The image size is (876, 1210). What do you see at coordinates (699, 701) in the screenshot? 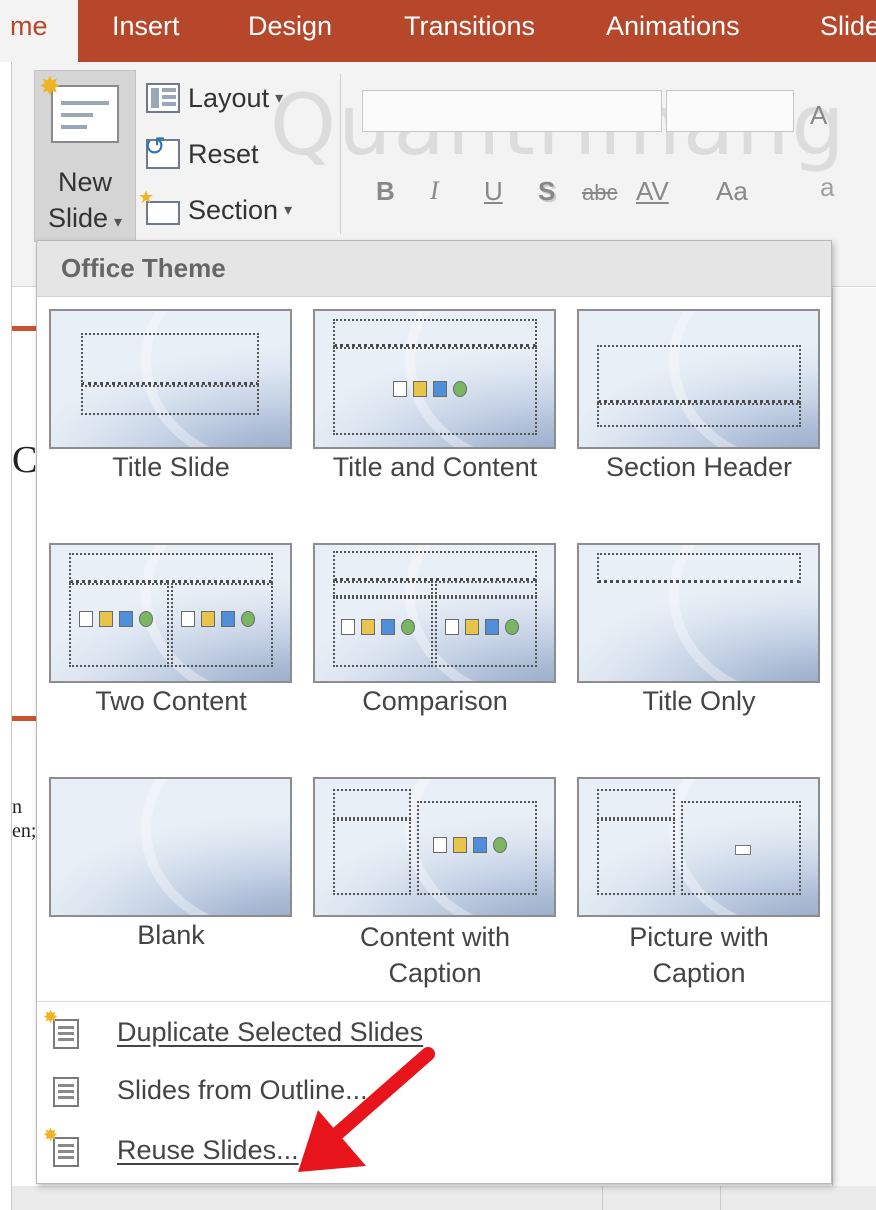
I see `layout-label: Title Only` at bounding box center [699, 701].